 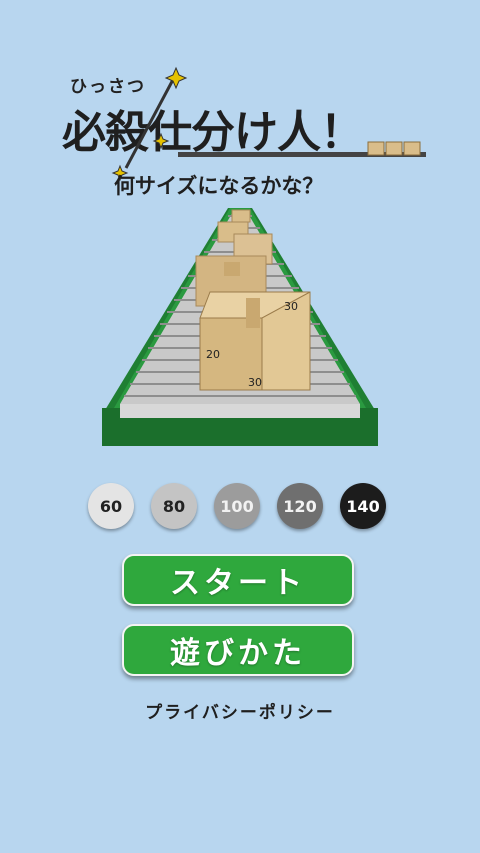 What do you see at coordinates (255, 341) in the screenshot?
I see `cardboard-box: 30 20 30` at bounding box center [255, 341].